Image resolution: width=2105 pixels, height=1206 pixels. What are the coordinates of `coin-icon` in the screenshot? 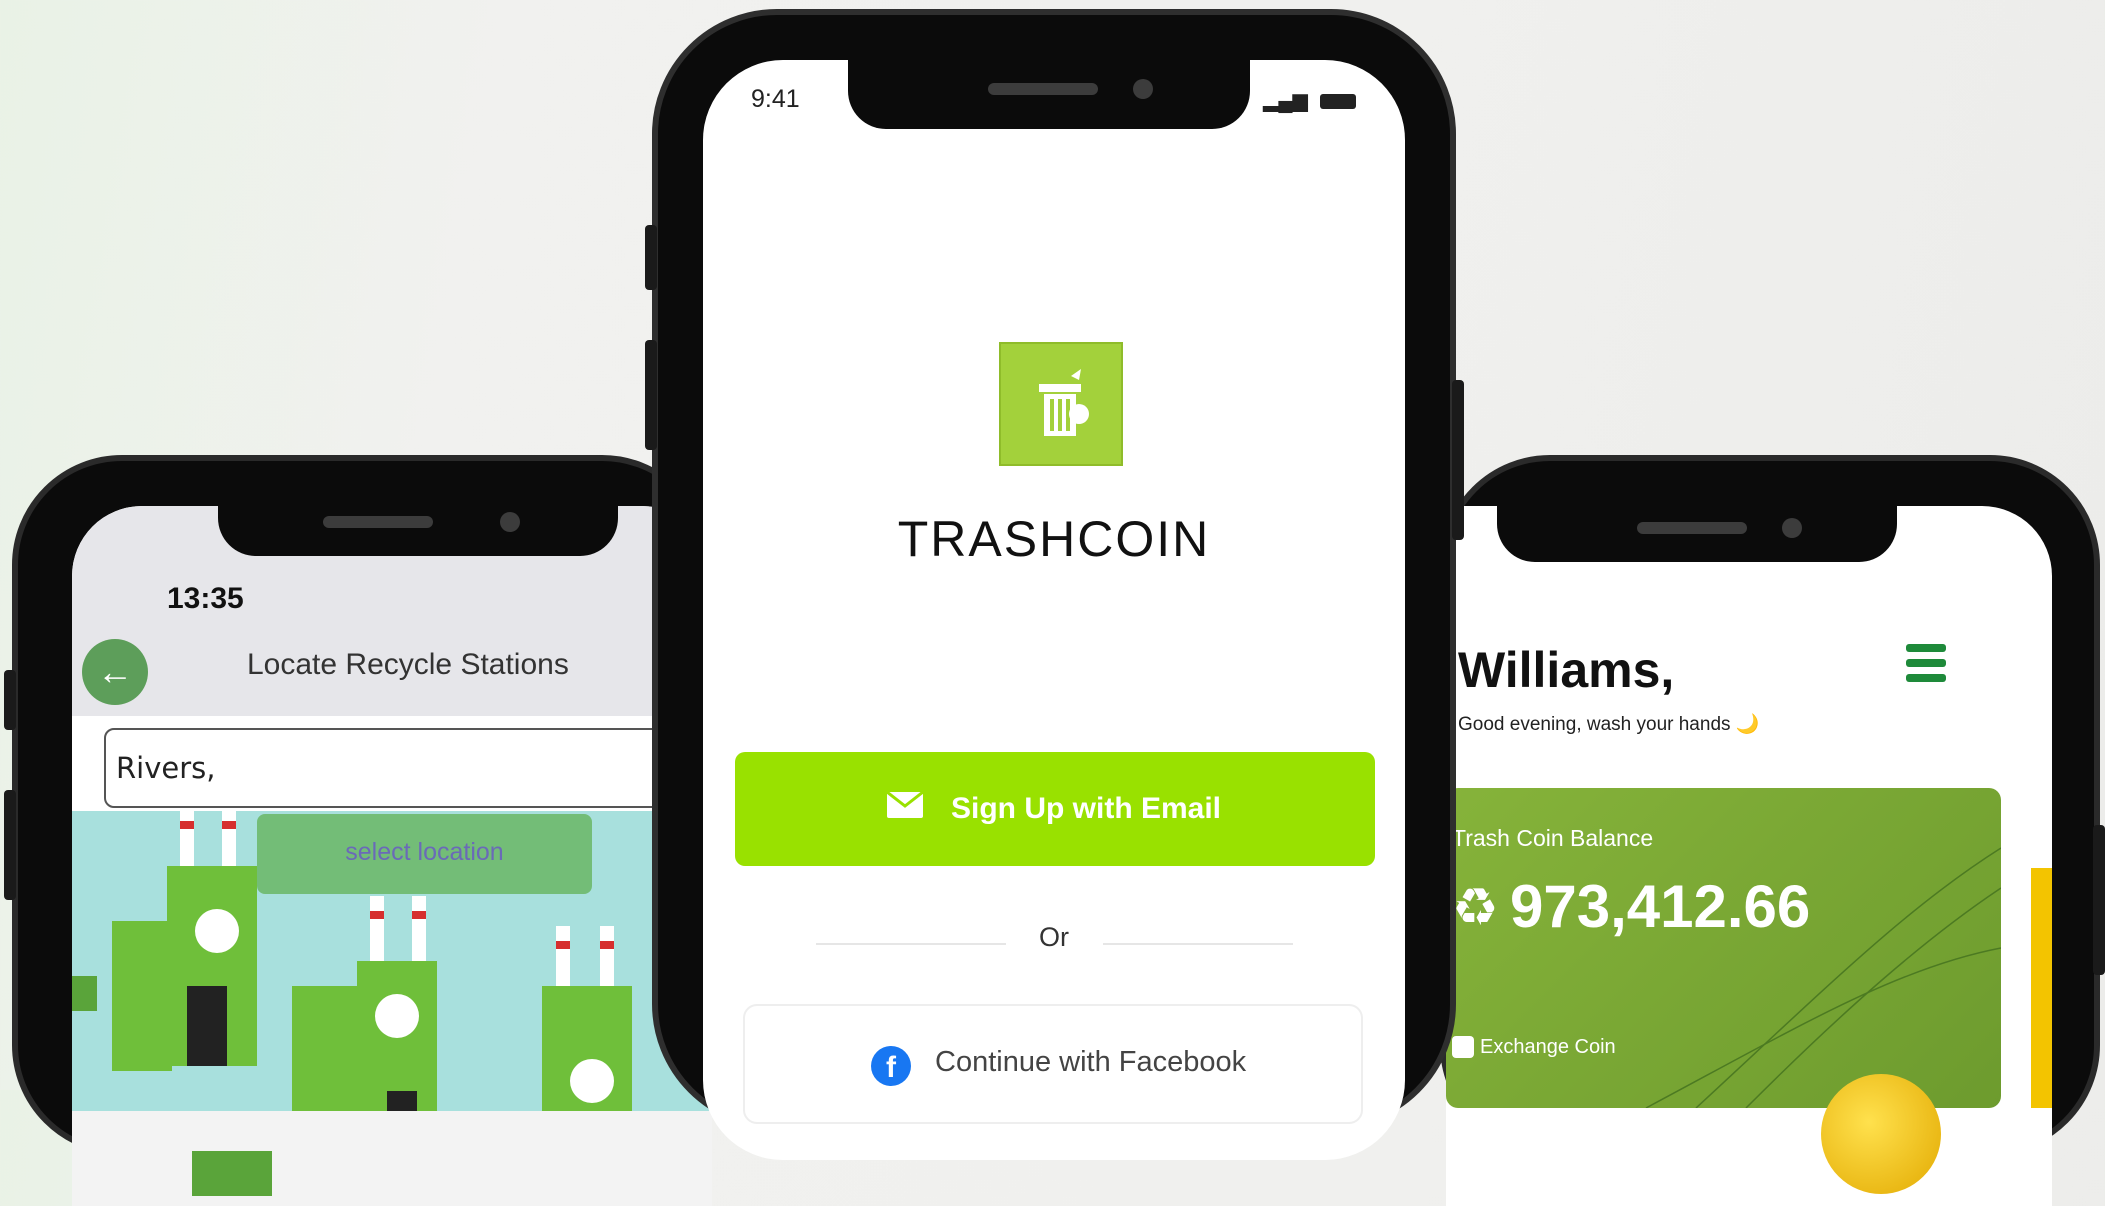 It's located at (1881, 1134).